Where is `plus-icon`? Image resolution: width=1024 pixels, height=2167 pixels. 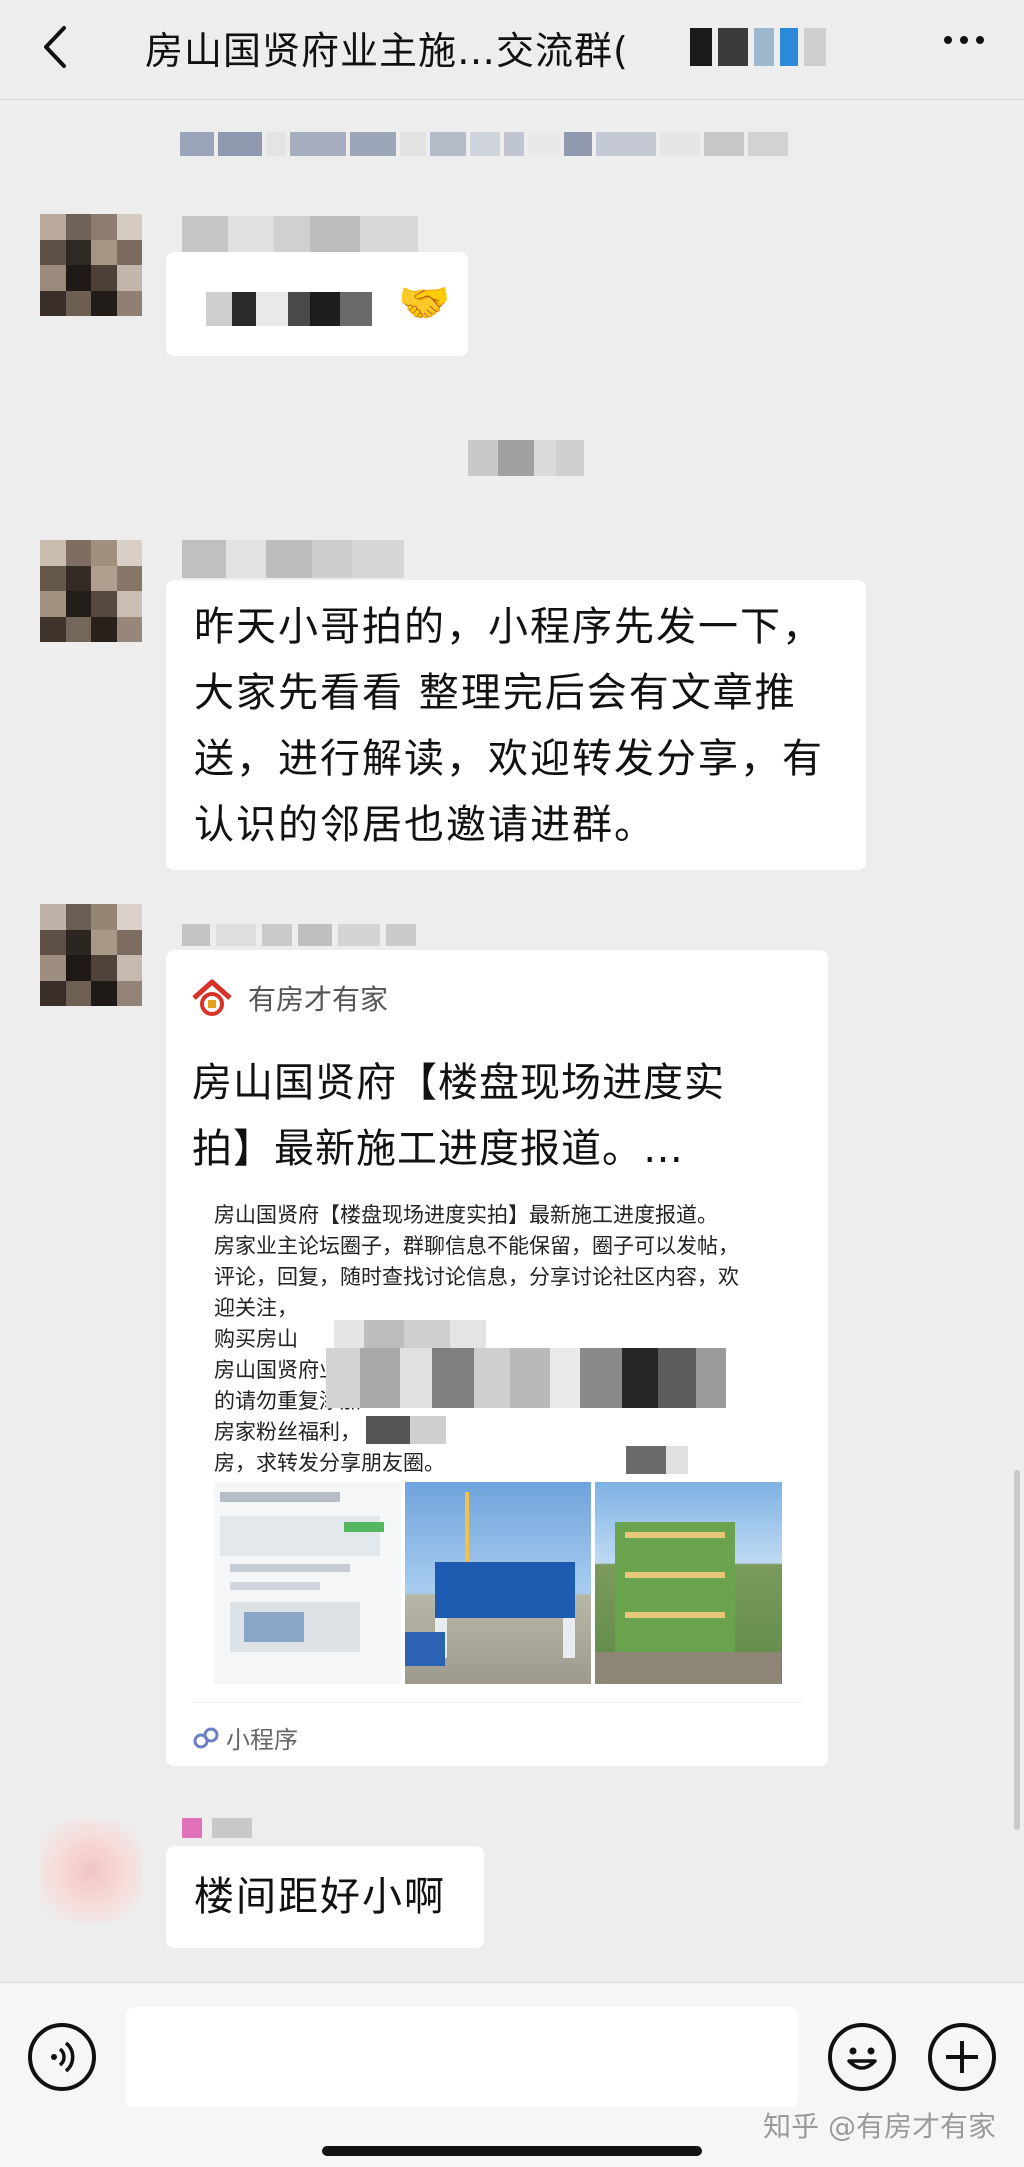 plus-icon is located at coordinates (962, 2057).